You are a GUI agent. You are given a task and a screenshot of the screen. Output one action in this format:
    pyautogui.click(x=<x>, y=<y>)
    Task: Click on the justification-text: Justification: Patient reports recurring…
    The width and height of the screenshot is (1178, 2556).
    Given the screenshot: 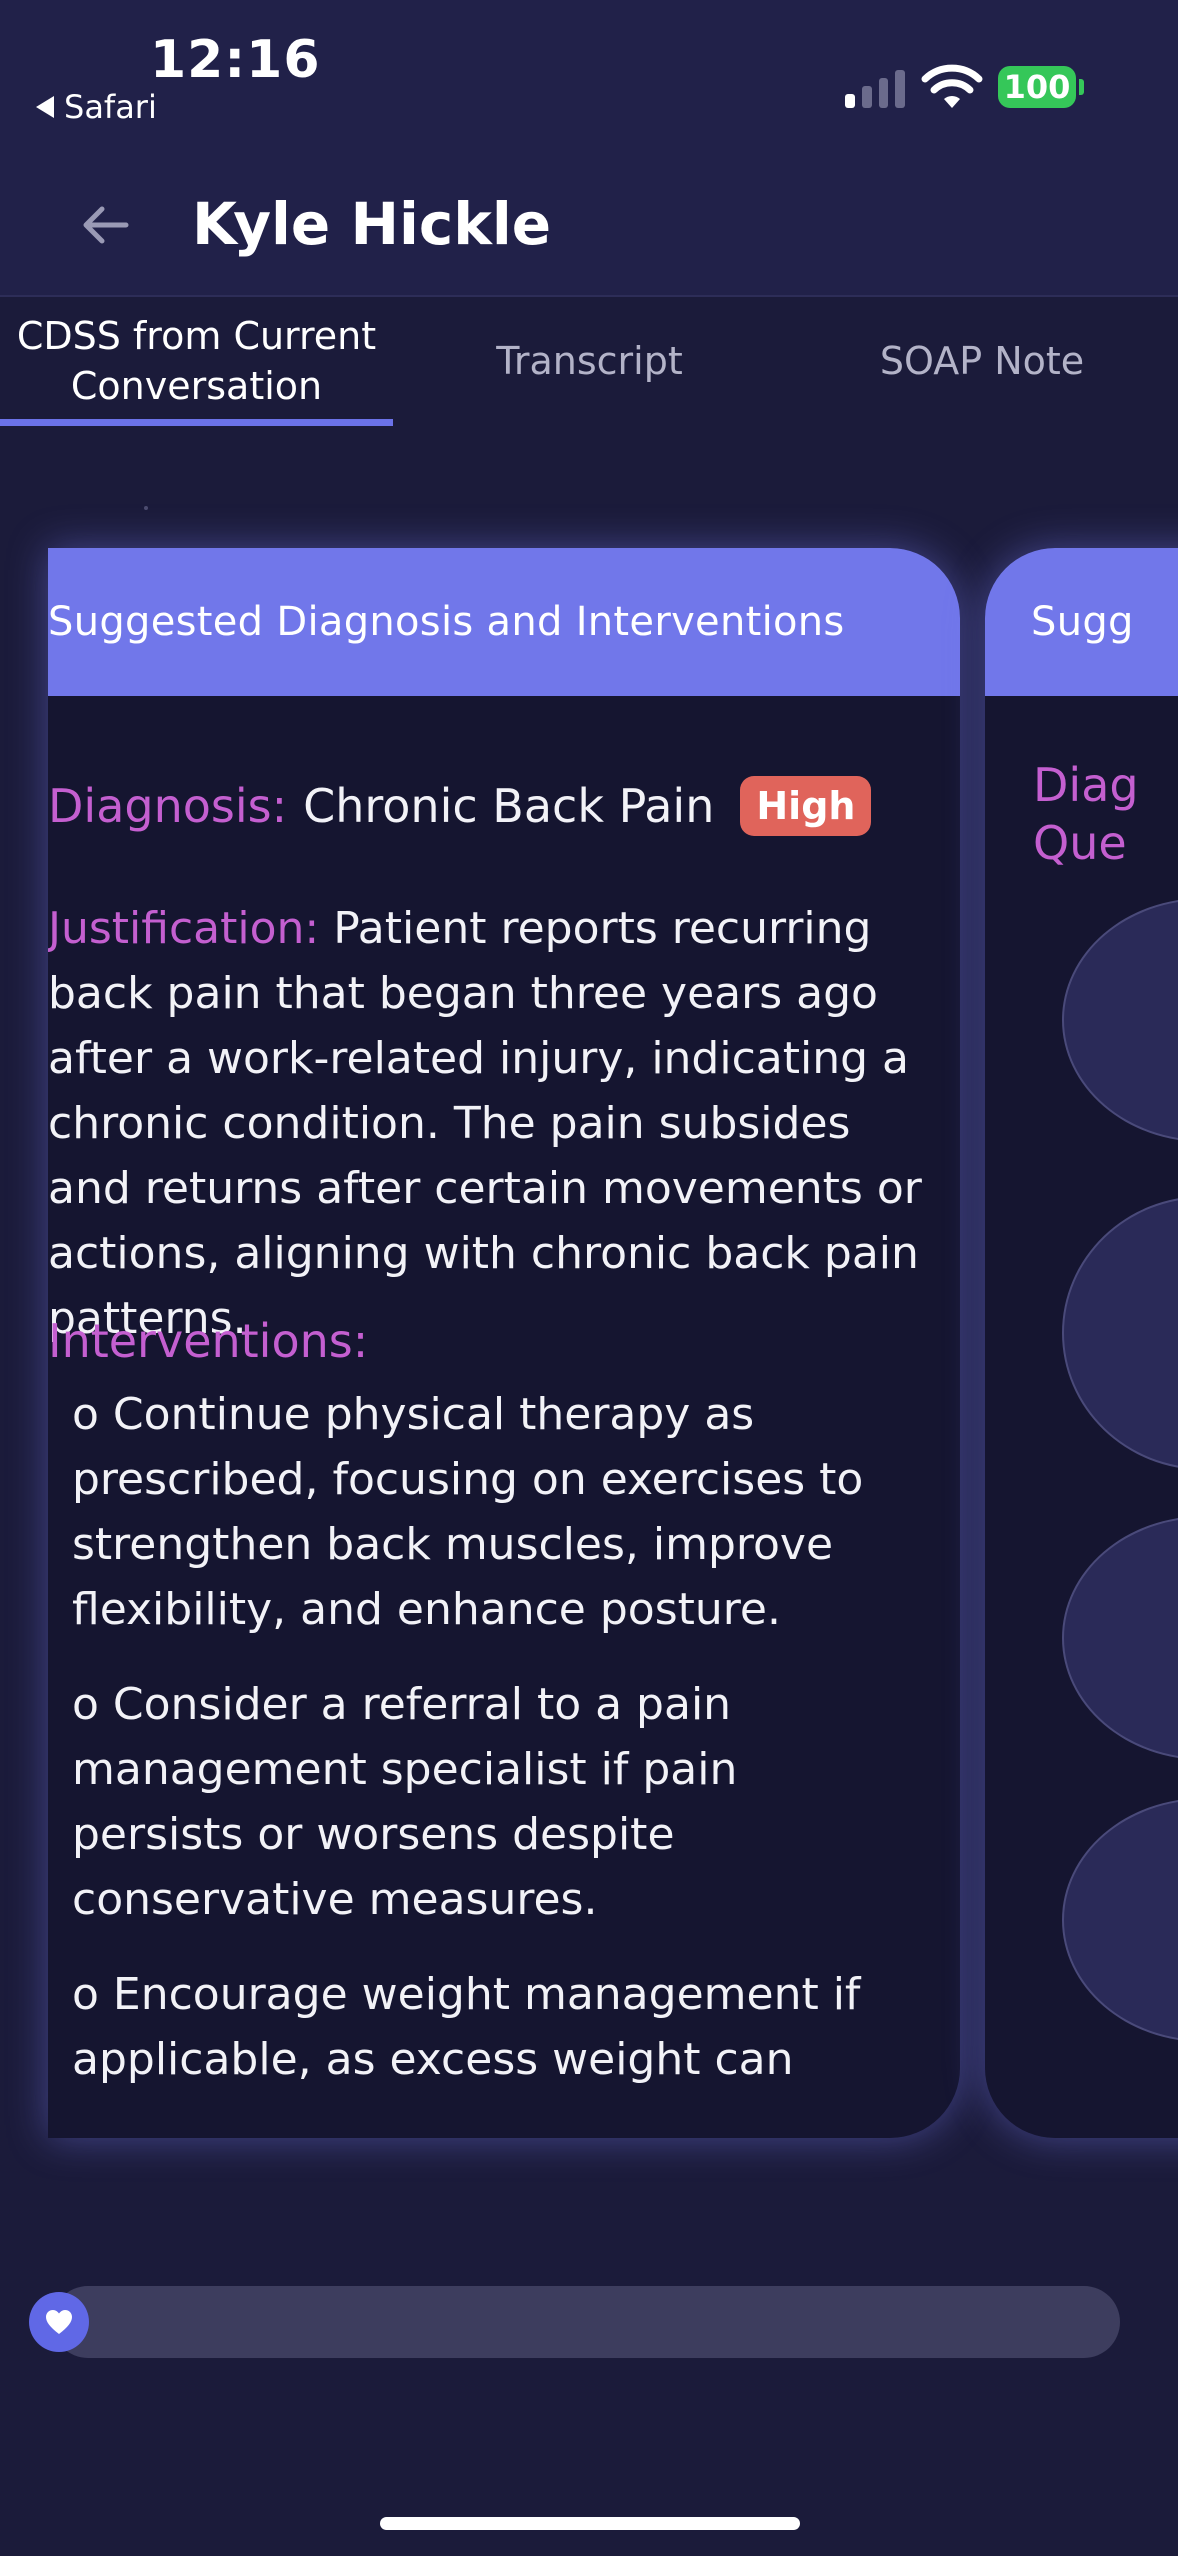 What is the action you would take?
    pyautogui.click(x=488, y=1123)
    